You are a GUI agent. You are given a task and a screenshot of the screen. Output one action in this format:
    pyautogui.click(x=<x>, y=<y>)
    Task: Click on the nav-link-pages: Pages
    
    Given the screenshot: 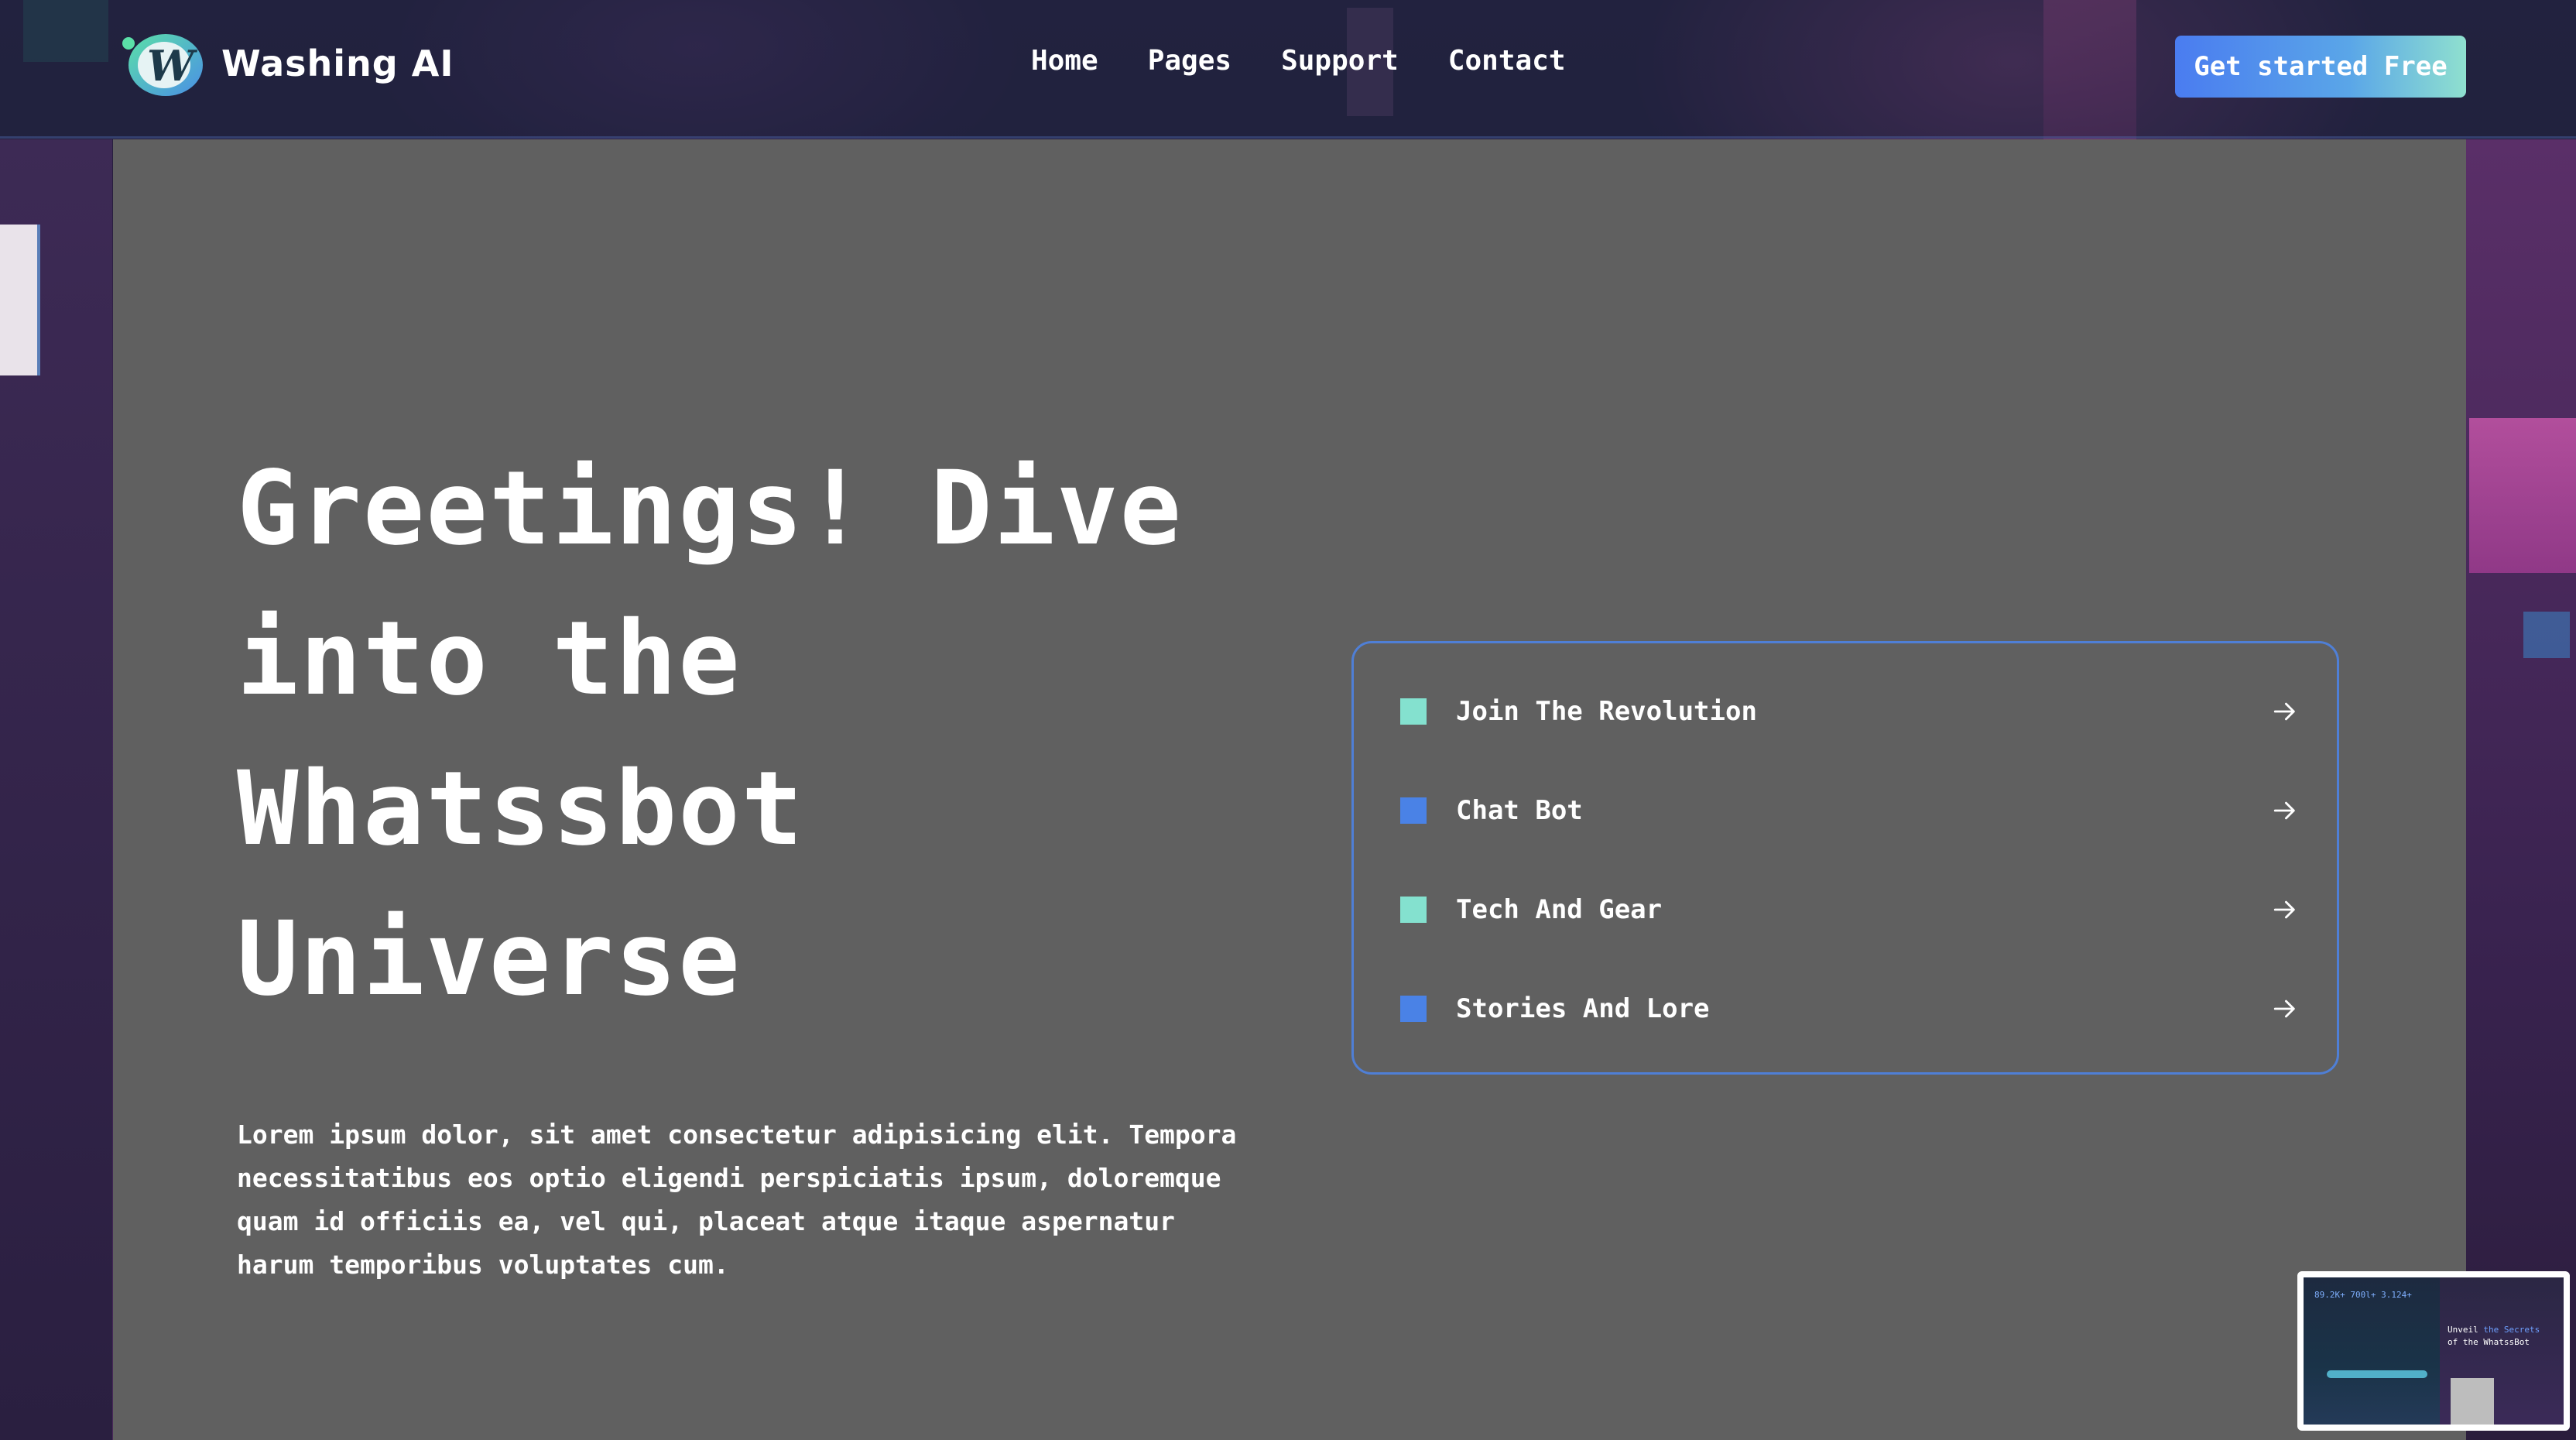 What is the action you would take?
    pyautogui.click(x=1189, y=61)
    